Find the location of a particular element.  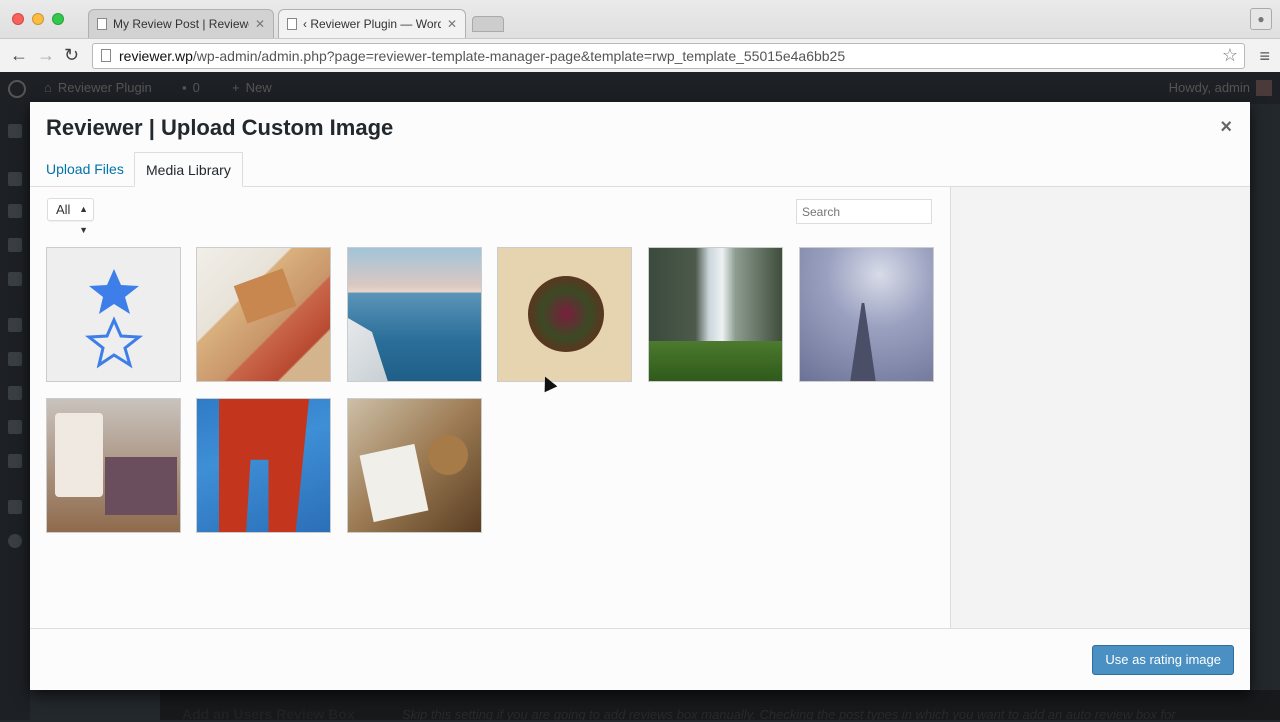

window-controls is located at coordinates (38, 19).